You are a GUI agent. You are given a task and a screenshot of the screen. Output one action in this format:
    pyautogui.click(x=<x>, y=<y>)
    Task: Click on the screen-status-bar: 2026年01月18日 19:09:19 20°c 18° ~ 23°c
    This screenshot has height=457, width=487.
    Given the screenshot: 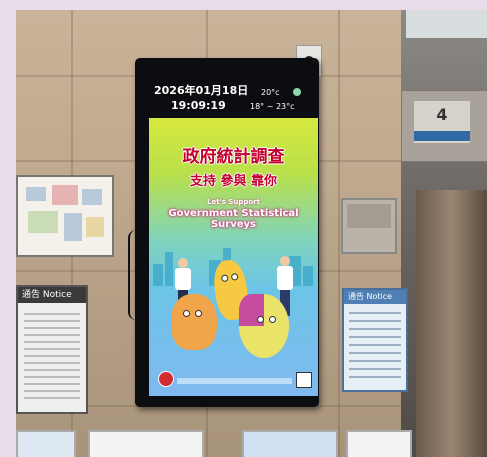 What is the action you would take?
    pyautogui.click(x=230, y=99)
    